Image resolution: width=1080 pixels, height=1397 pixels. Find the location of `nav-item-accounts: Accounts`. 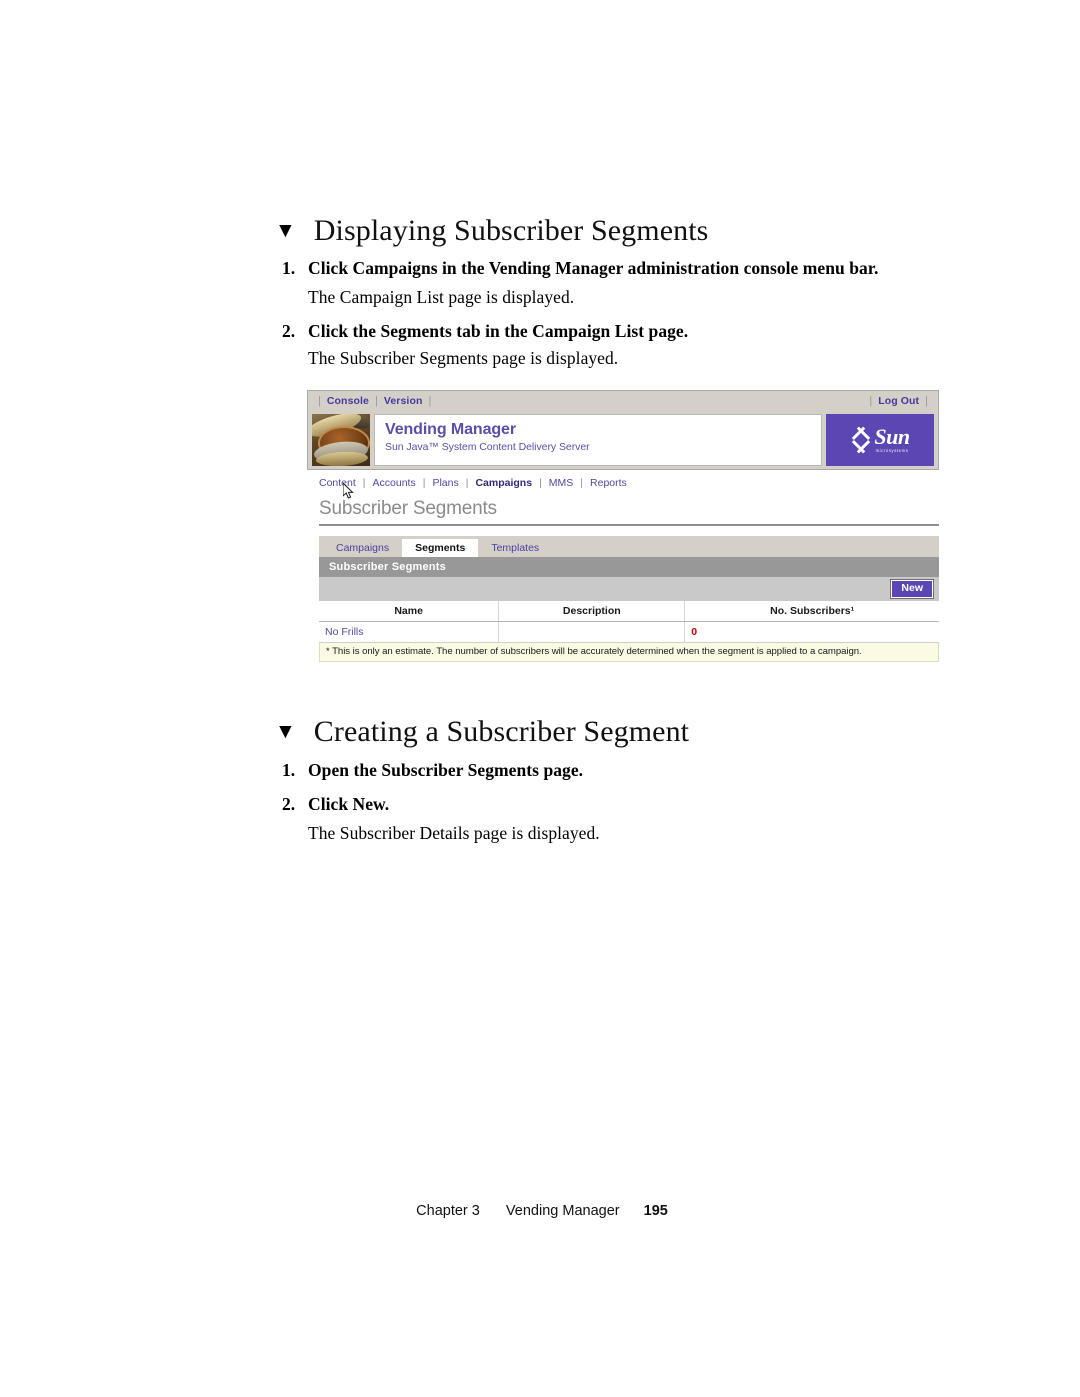

nav-item-accounts: Accounts is located at coordinates (394, 483).